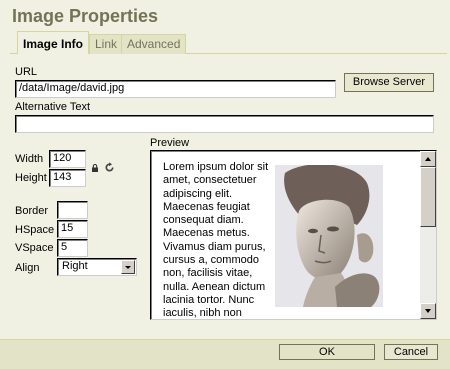 The width and height of the screenshot is (450, 369). Describe the element at coordinates (85, 16) in the screenshot. I see `dialog-title: Image Properties` at that location.